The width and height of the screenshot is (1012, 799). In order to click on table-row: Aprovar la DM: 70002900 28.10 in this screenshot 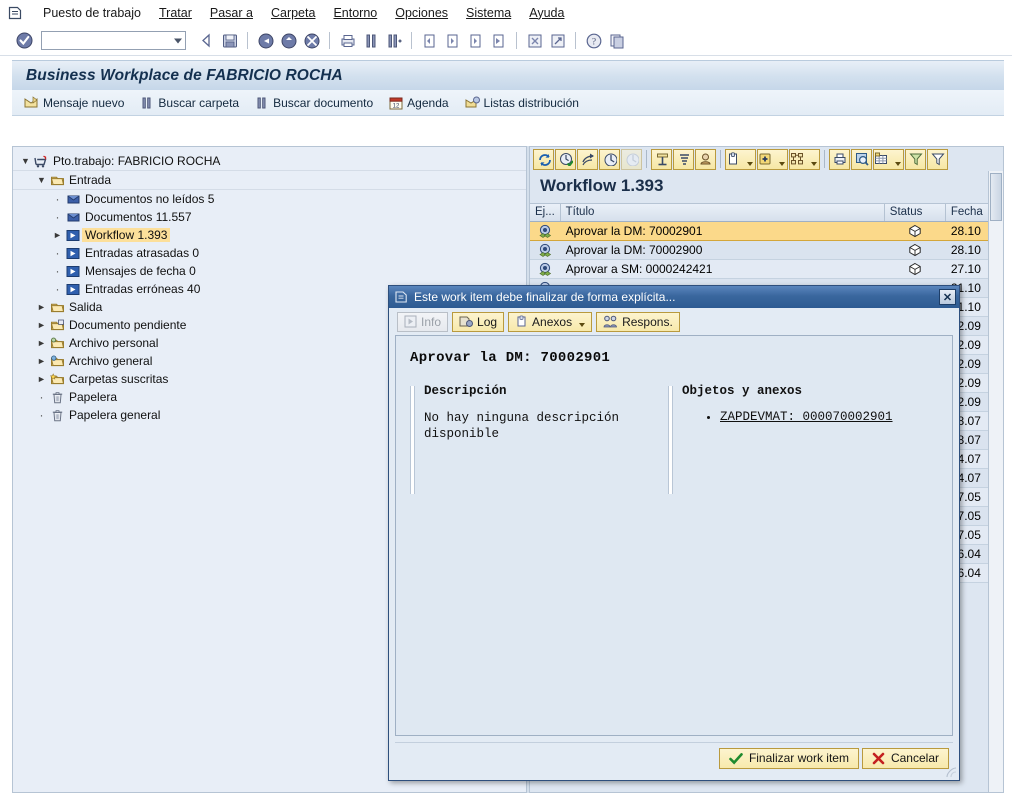, I will do `click(766, 250)`.